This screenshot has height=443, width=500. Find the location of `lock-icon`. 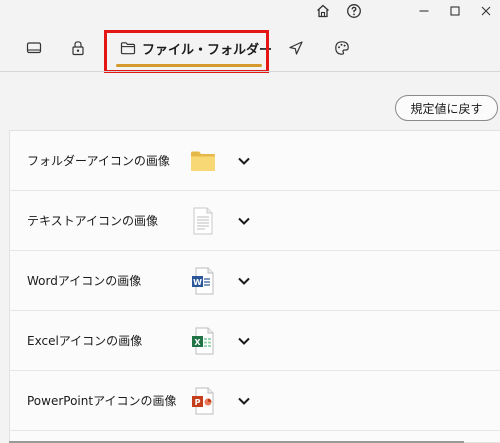

lock-icon is located at coordinates (78, 48).